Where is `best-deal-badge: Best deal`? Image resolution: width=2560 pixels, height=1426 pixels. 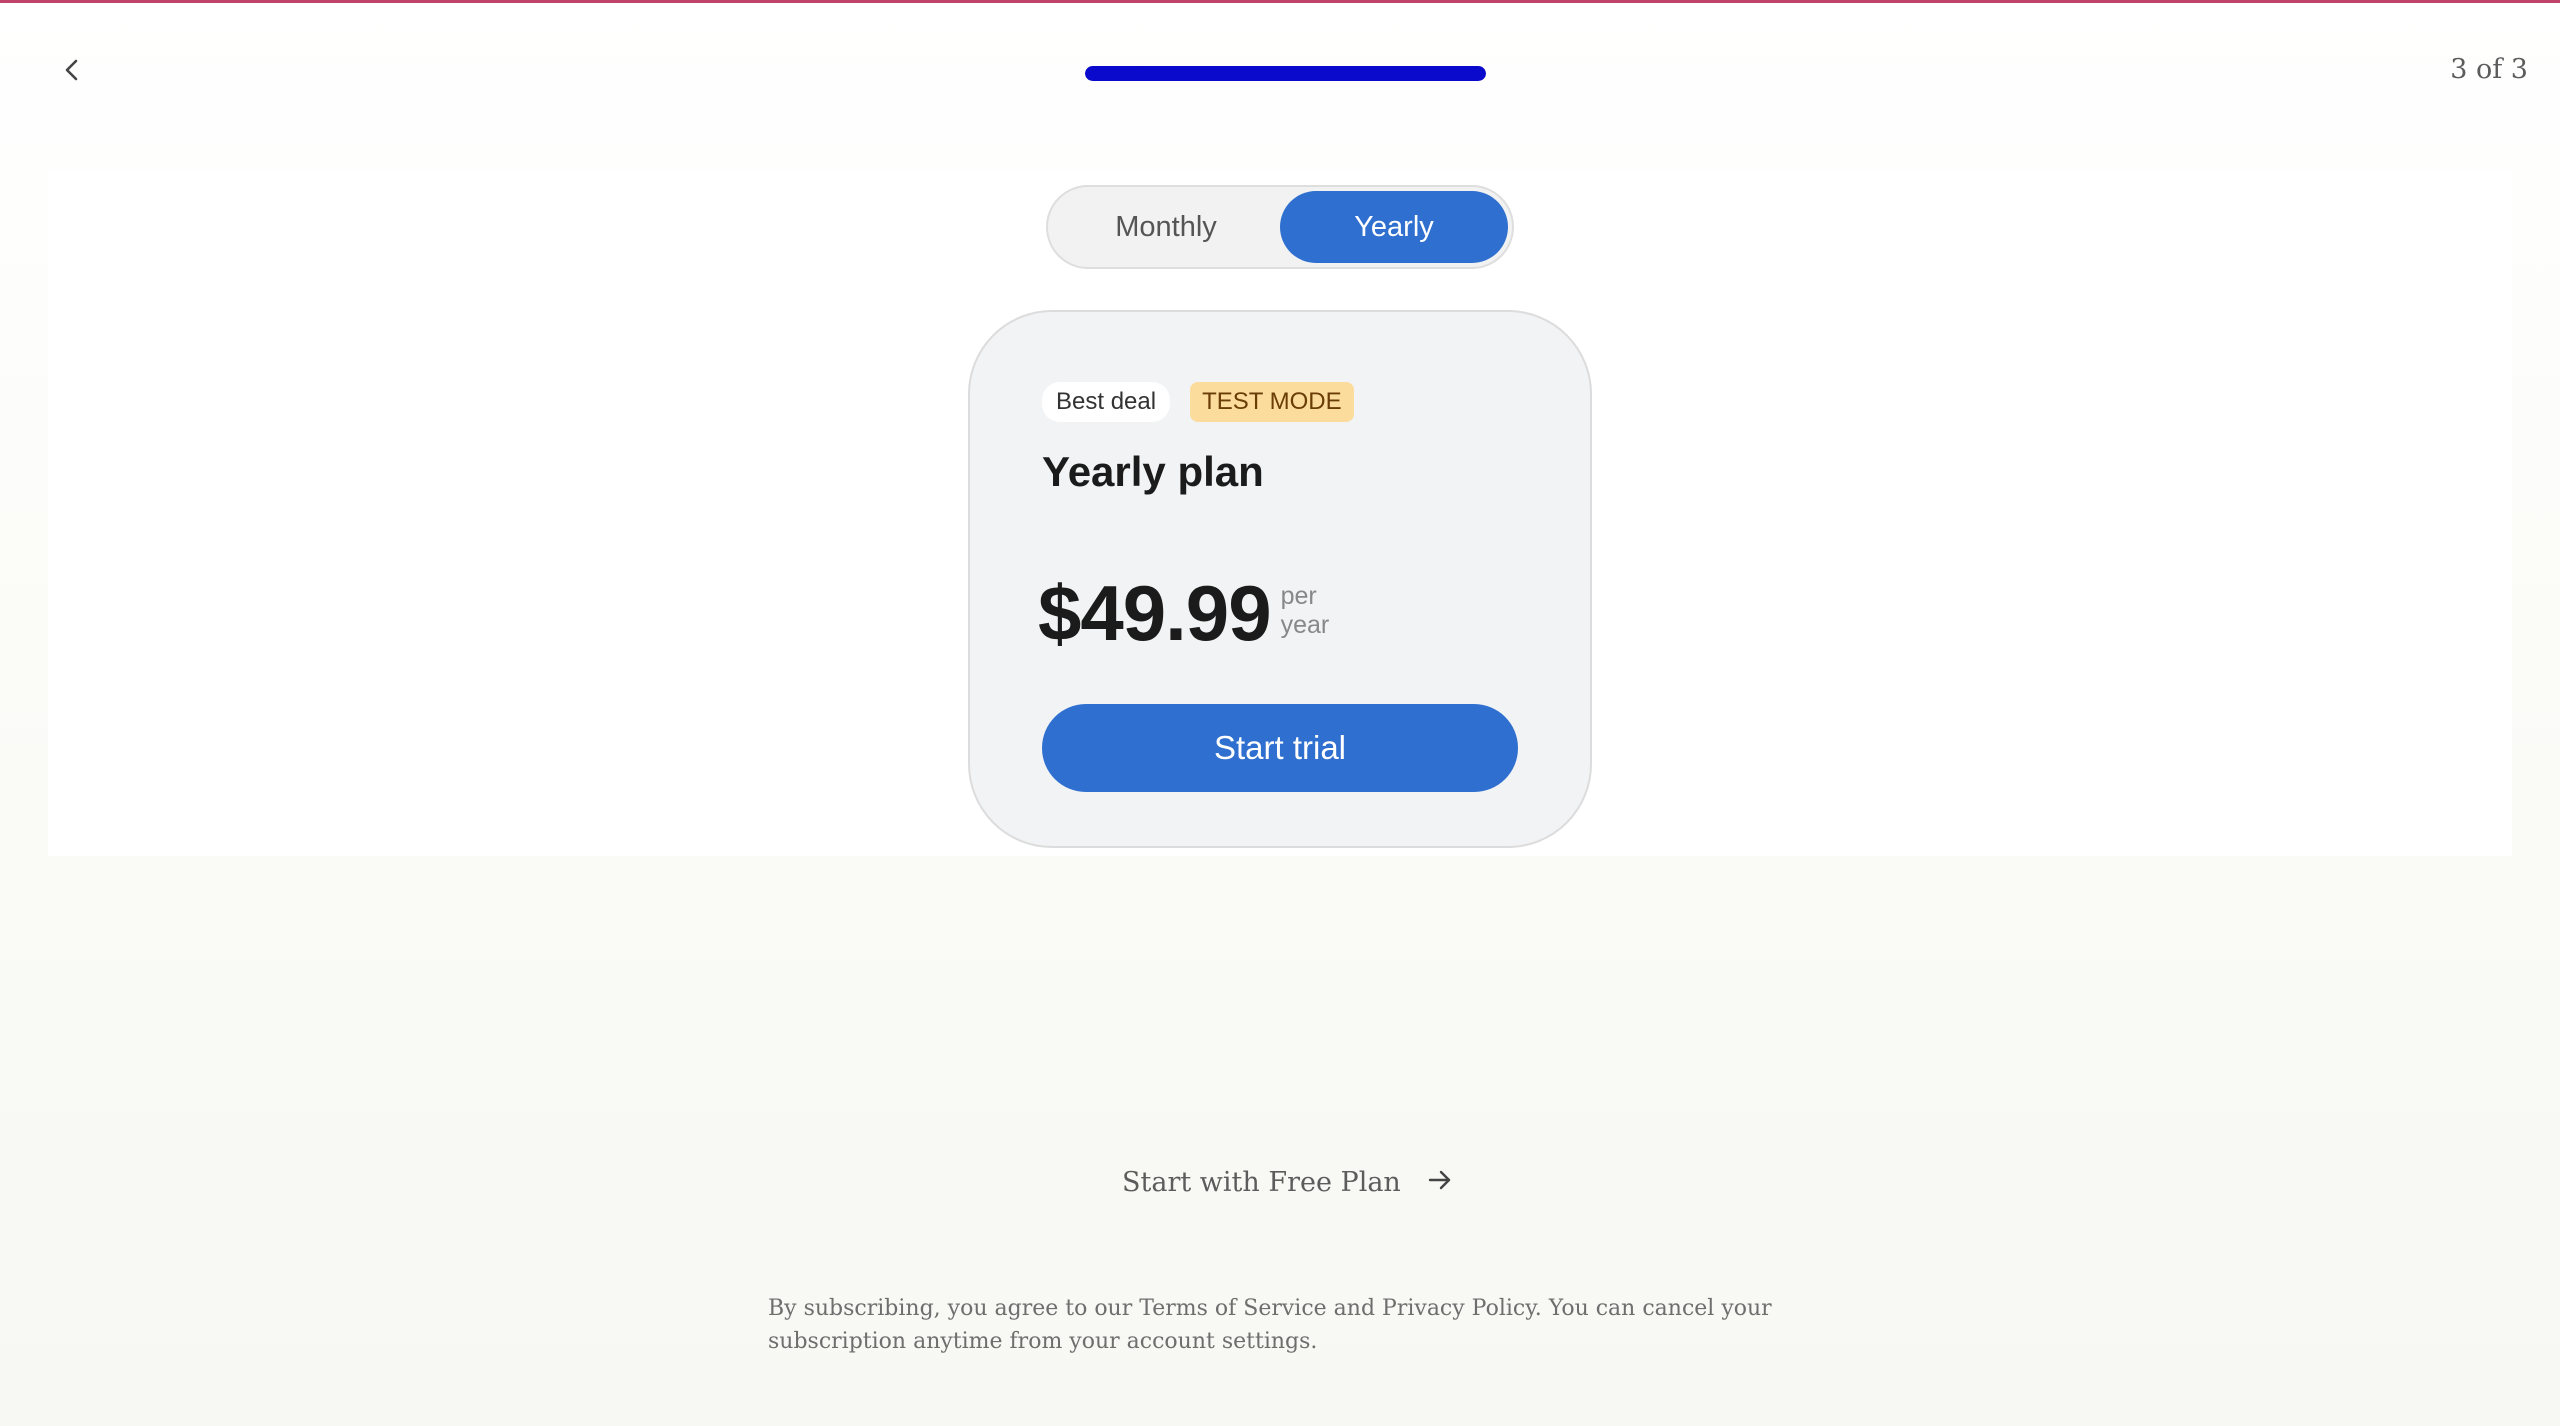
best-deal-badge: Best deal is located at coordinates (1106, 402).